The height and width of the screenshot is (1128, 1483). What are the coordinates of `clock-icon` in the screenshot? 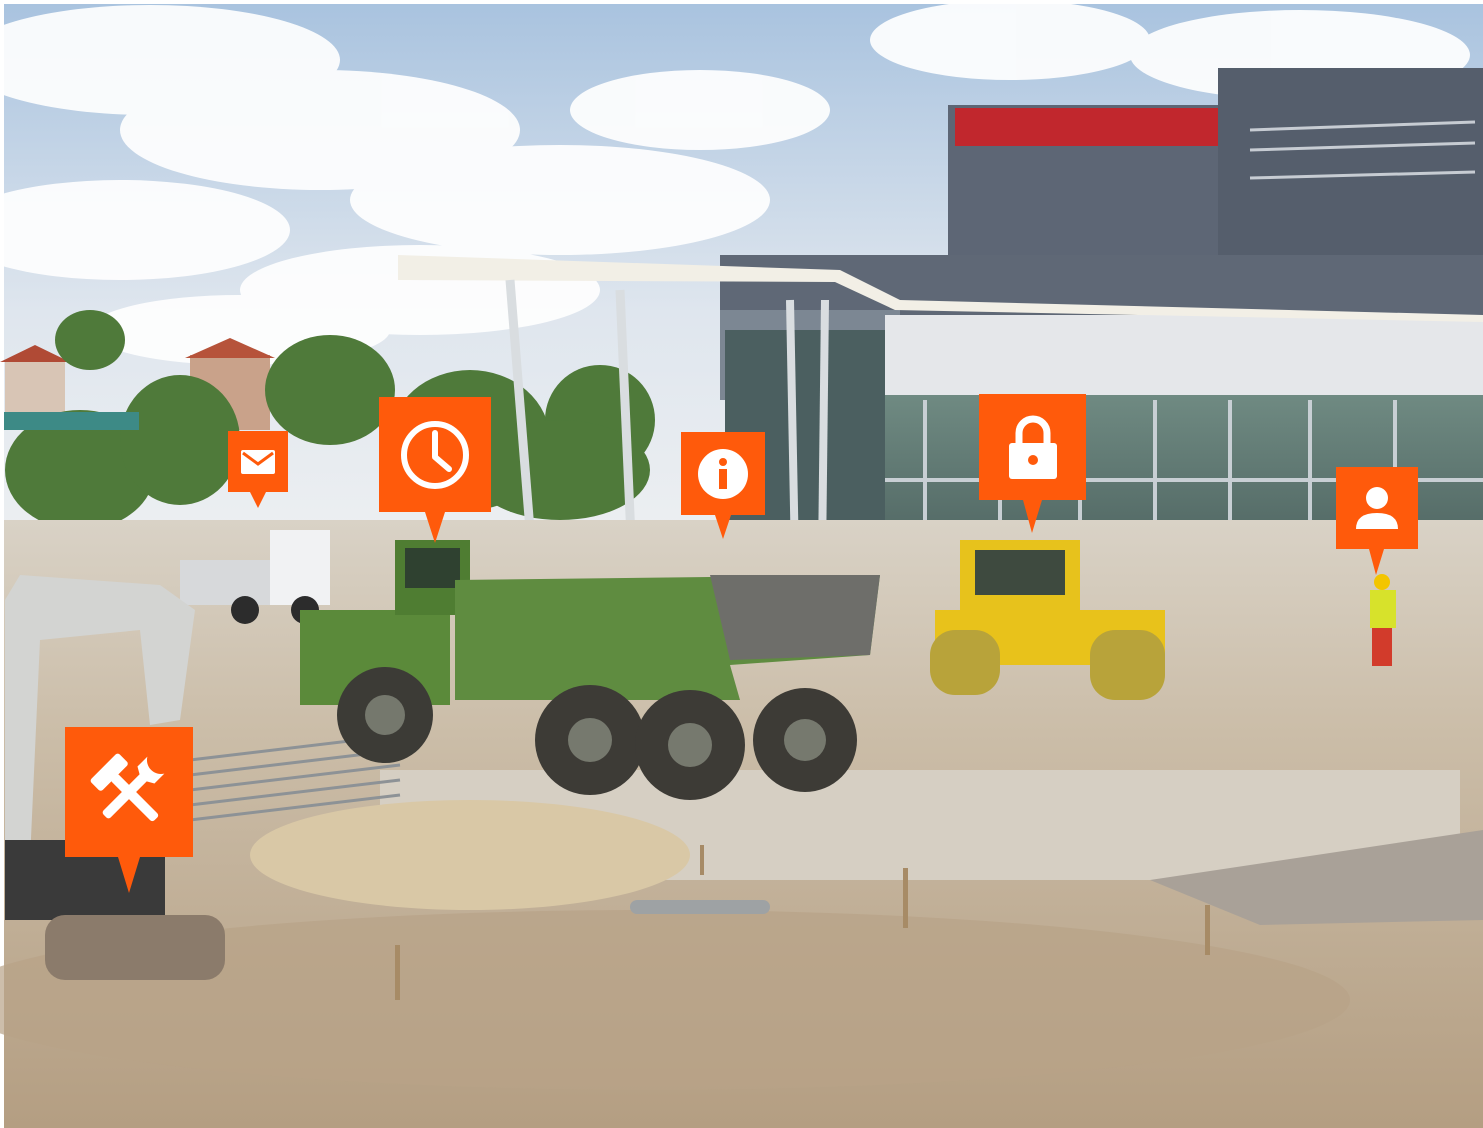 It's located at (435, 454).